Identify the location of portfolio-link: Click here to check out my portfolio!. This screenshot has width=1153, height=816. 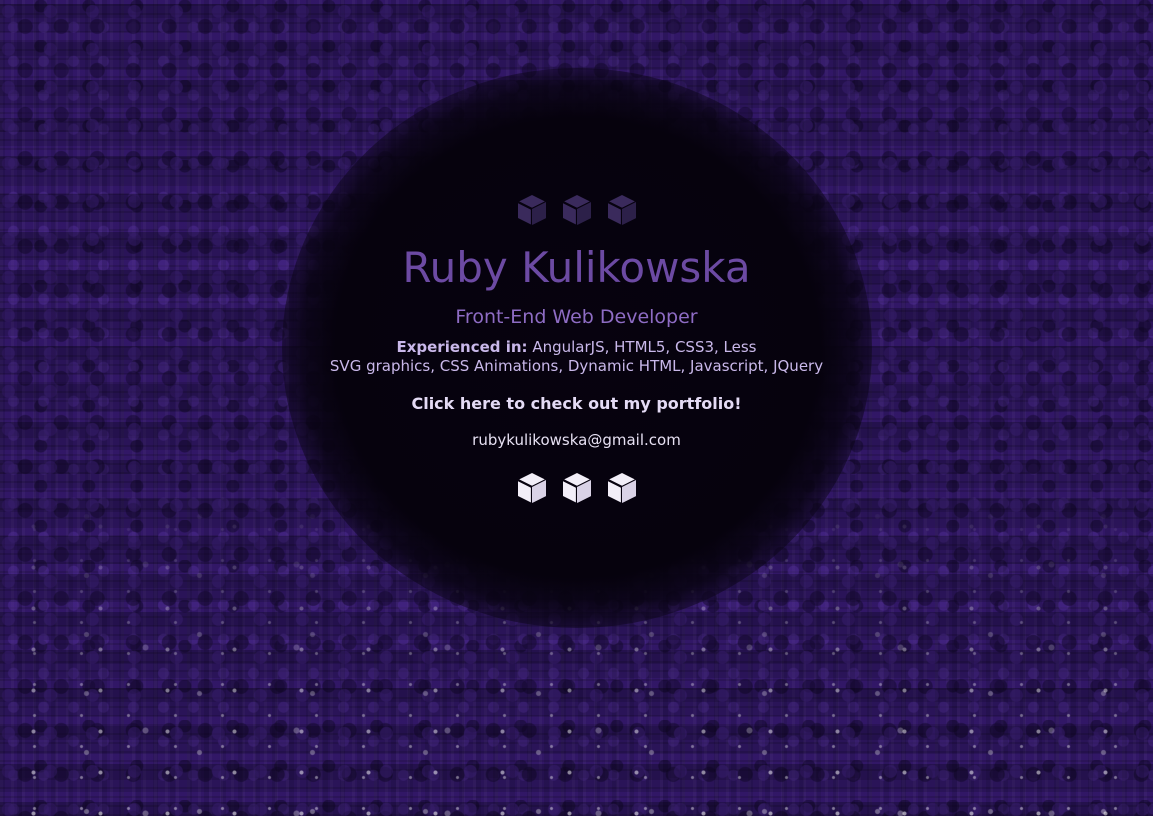
(576, 404).